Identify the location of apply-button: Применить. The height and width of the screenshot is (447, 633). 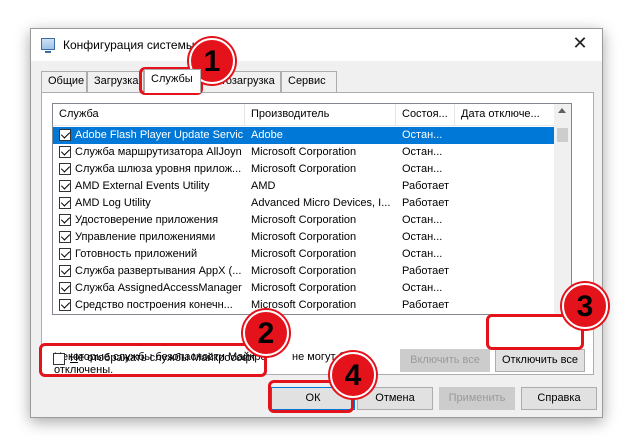
(477, 398).